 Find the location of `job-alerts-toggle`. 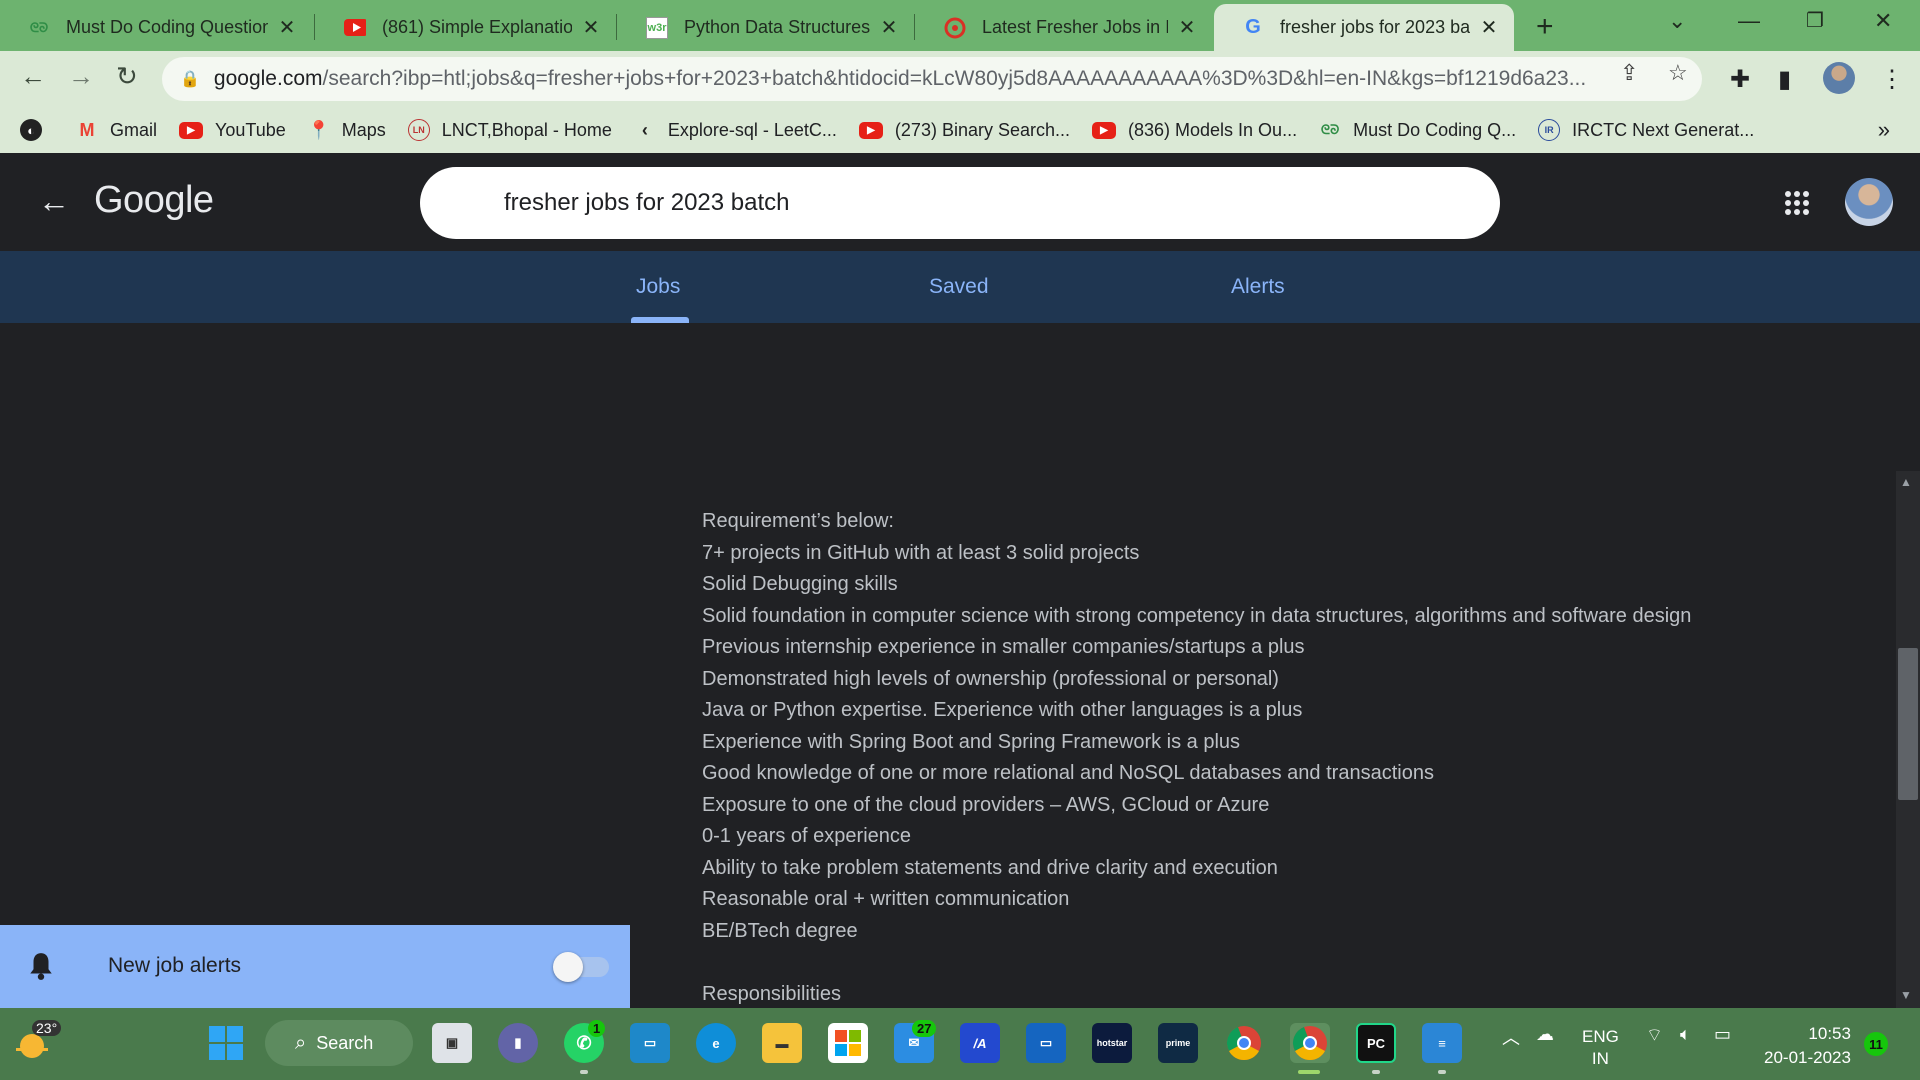

job-alerts-toggle is located at coordinates (581, 967).